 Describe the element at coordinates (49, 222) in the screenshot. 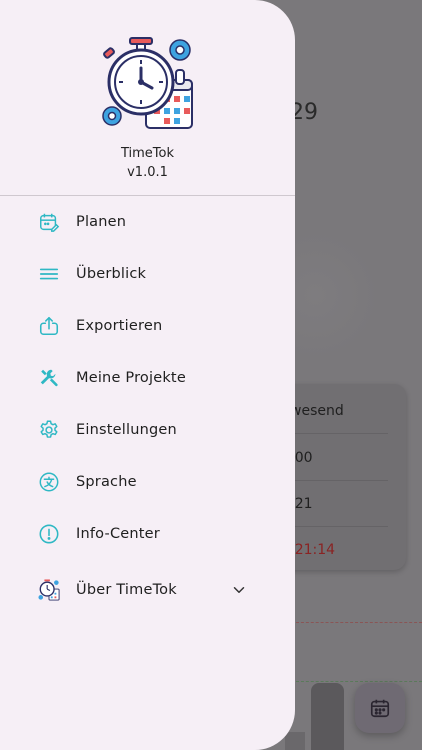

I see `calendar-edit-icon` at that location.